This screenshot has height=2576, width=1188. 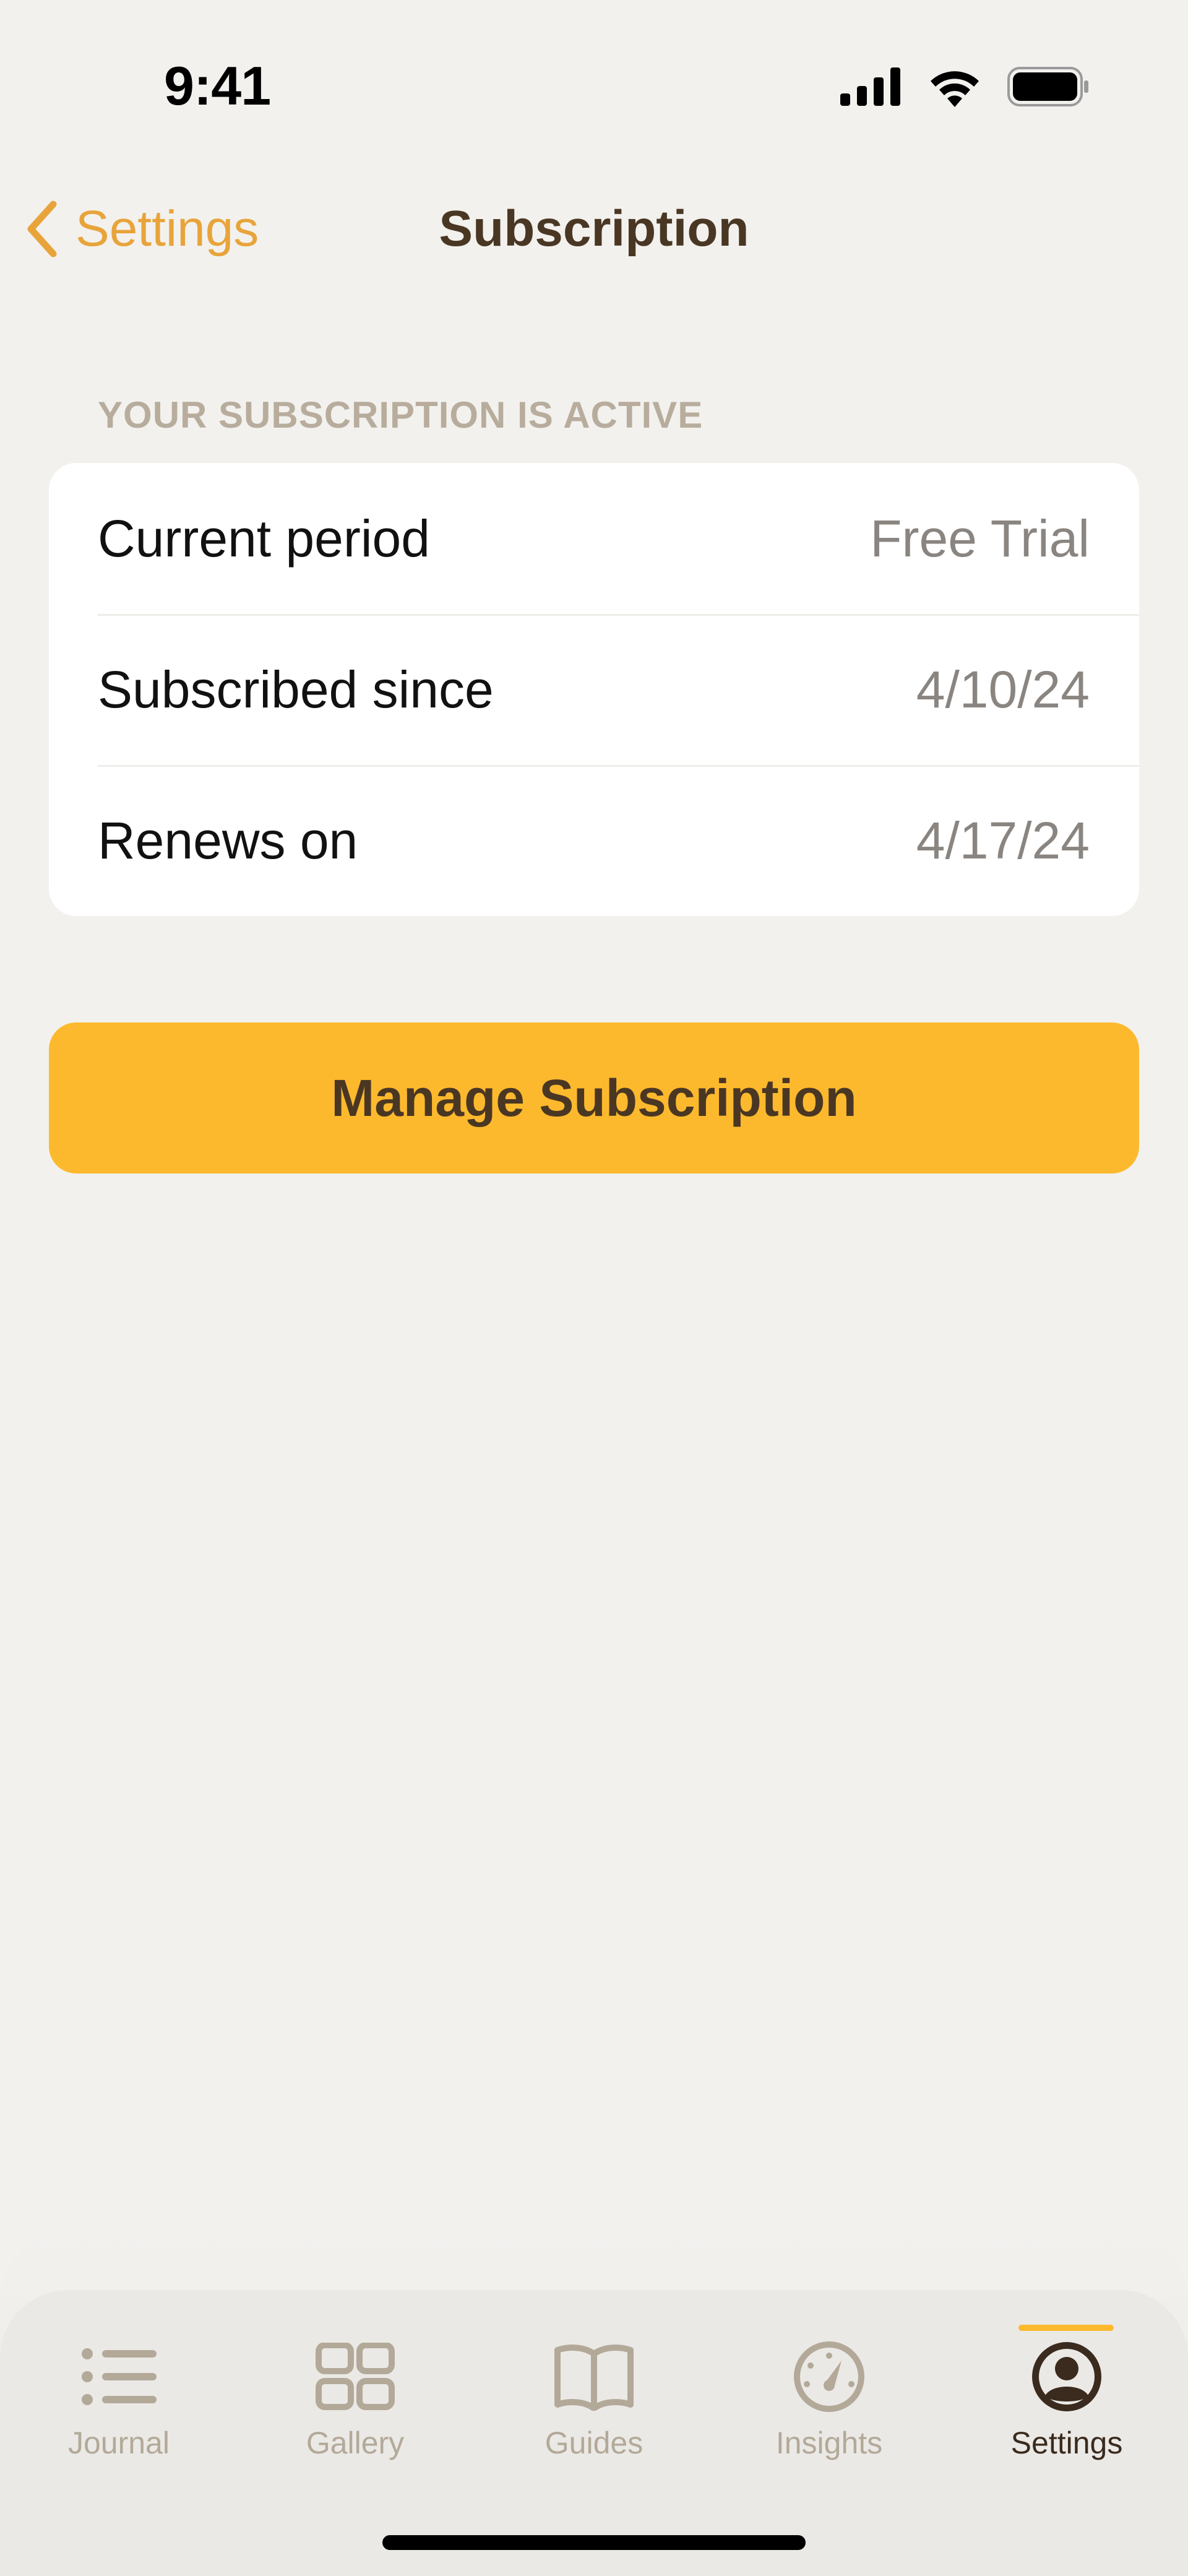 I want to click on tab-label: Journal, so click(x=119, y=2443).